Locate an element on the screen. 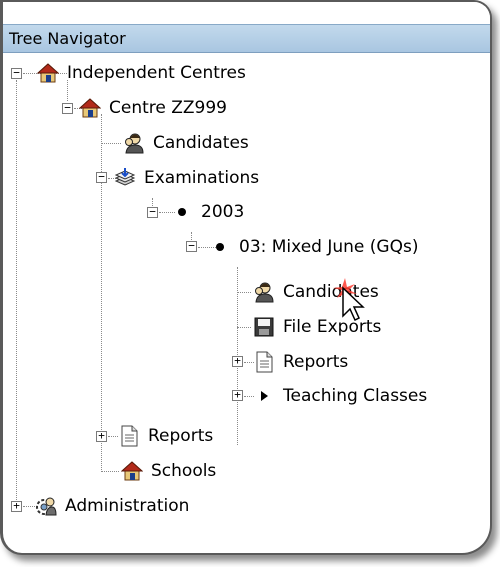 This screenshot has width=500, height=567. tree-node-schools: Schools is located at coordinates (168, 471).